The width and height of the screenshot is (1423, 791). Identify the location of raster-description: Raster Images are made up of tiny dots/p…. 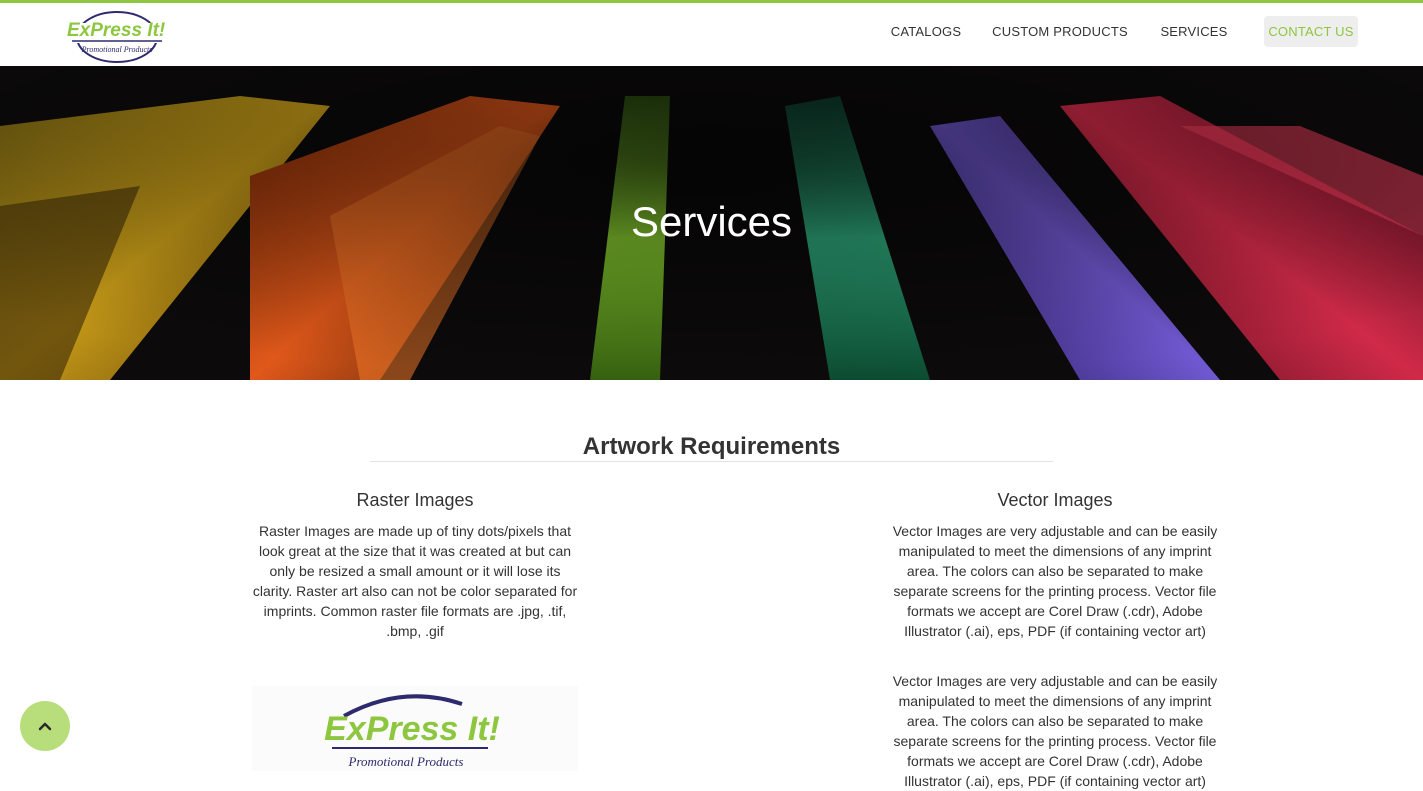
(415, 581).